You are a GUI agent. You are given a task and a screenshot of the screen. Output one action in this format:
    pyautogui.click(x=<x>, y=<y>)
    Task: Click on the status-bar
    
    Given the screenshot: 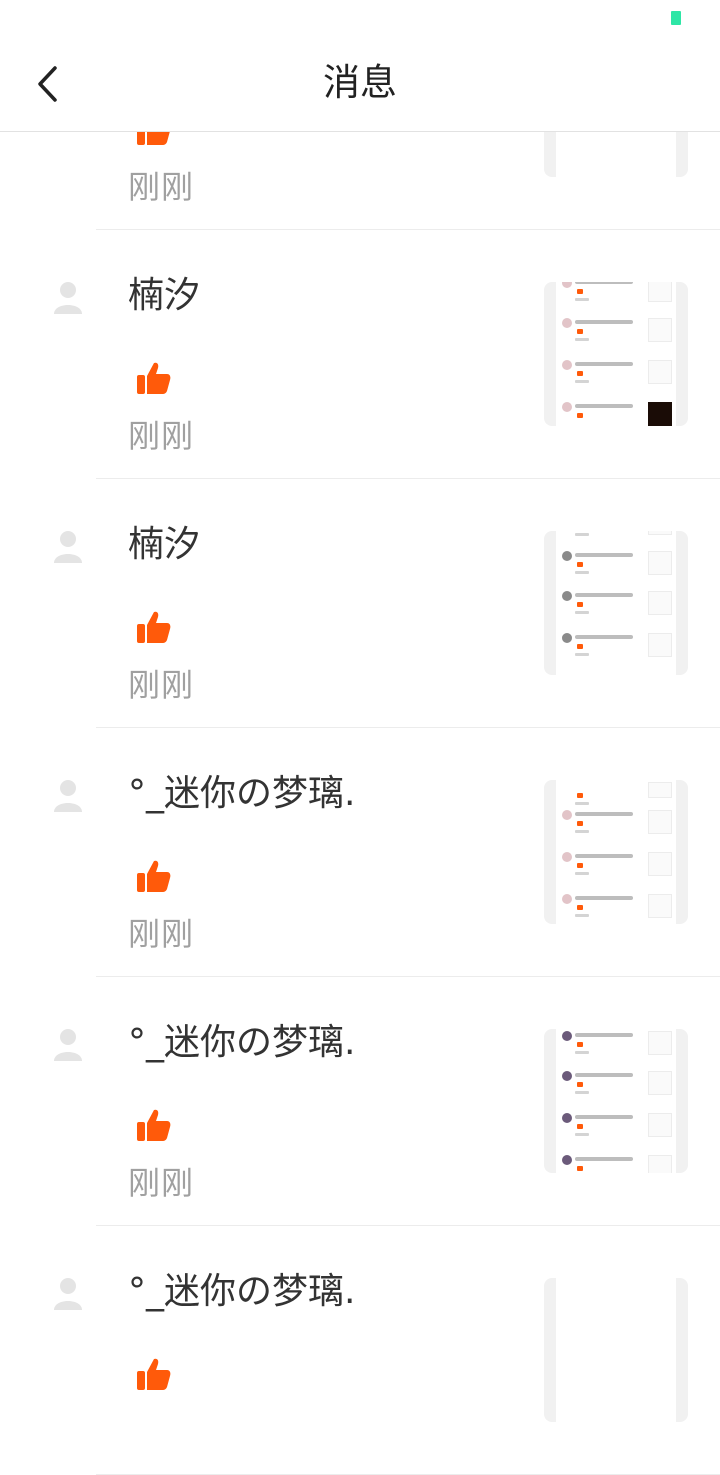 What is the action you would take?
    pyautogui.click(x=360, y=18)
    